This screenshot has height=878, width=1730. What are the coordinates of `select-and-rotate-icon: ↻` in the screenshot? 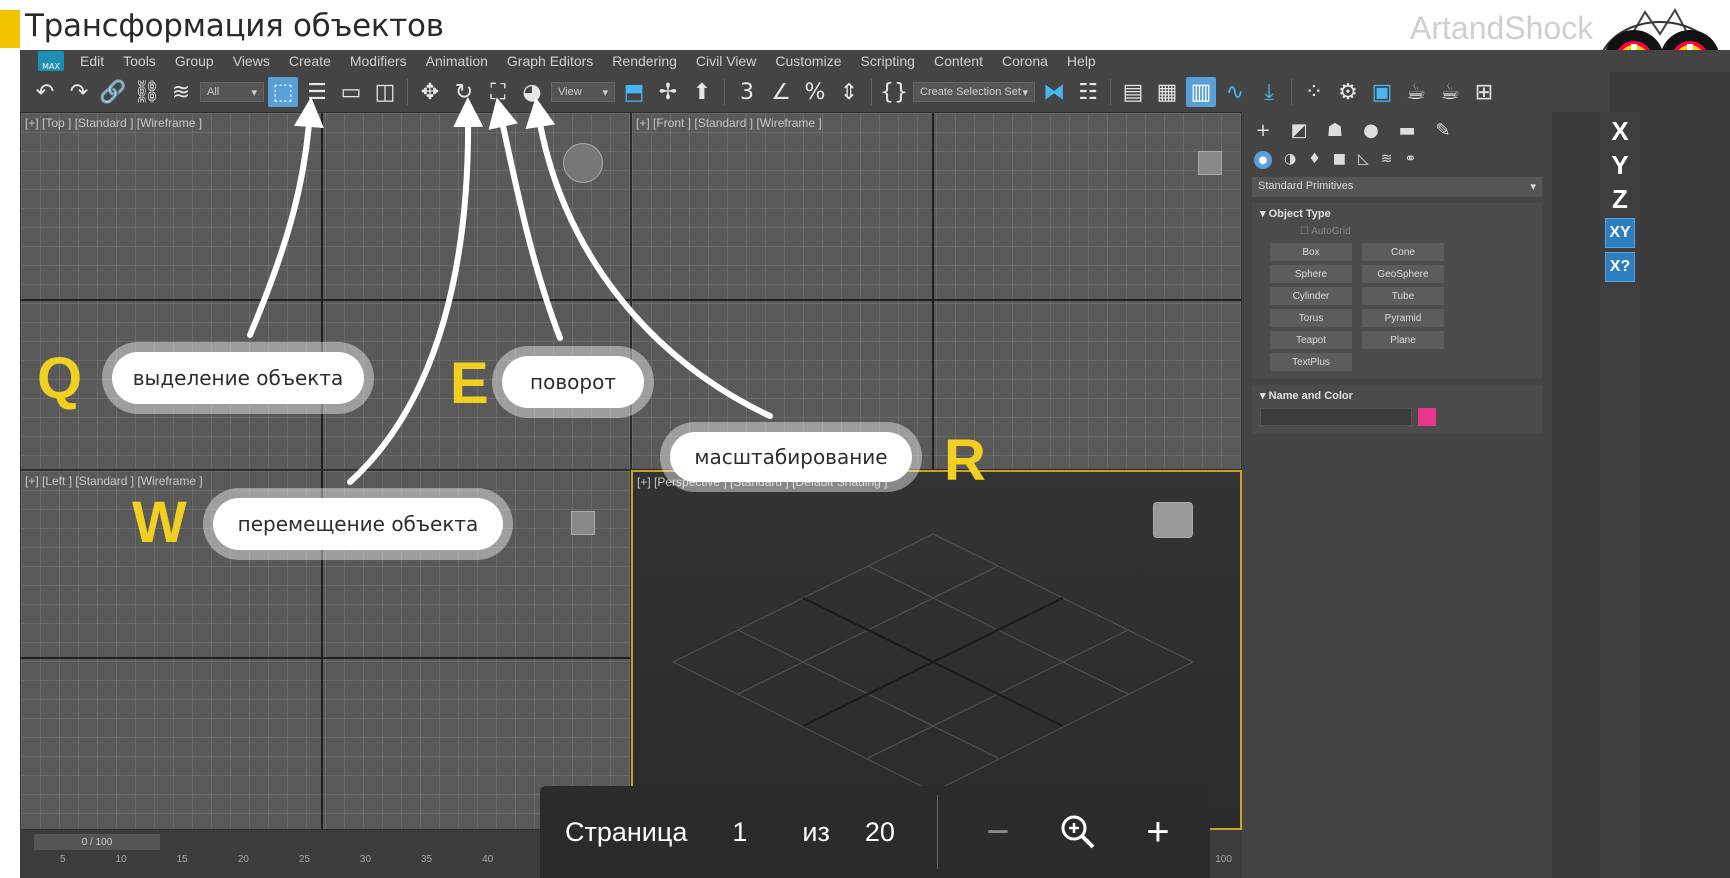 It's located at (464, 92).